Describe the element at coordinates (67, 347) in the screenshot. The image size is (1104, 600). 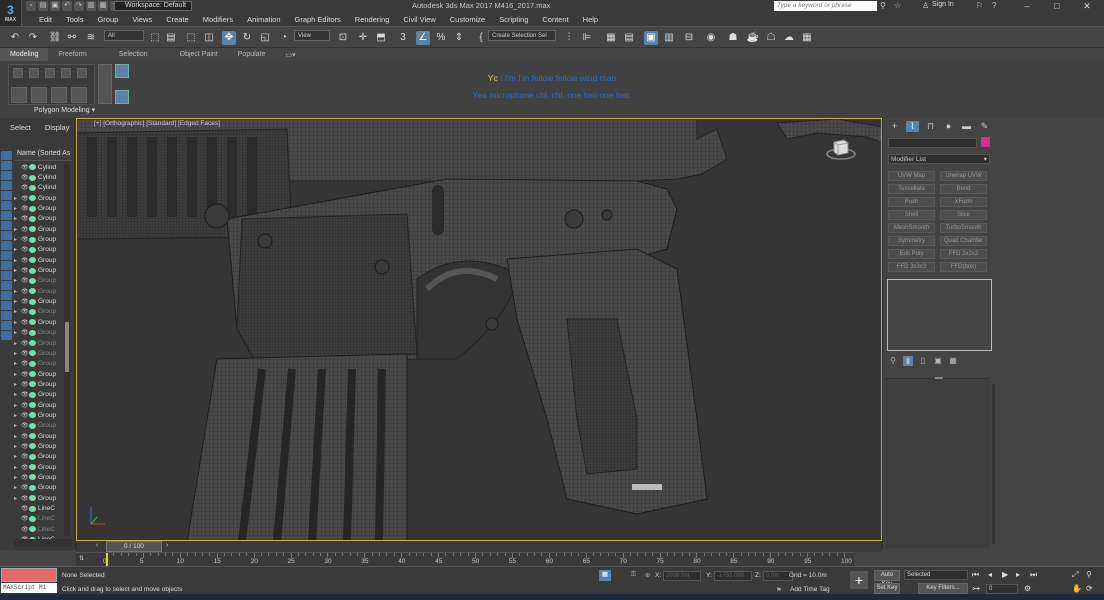
I see `scroll-thumb` at that location.